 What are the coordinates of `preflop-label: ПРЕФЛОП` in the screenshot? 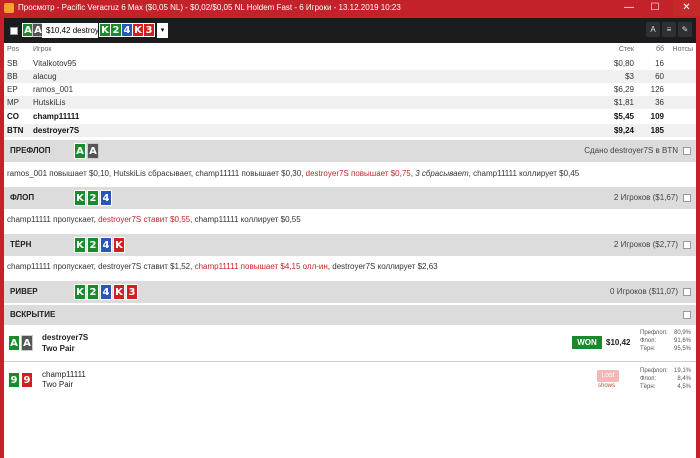 It's located at (30, 150).